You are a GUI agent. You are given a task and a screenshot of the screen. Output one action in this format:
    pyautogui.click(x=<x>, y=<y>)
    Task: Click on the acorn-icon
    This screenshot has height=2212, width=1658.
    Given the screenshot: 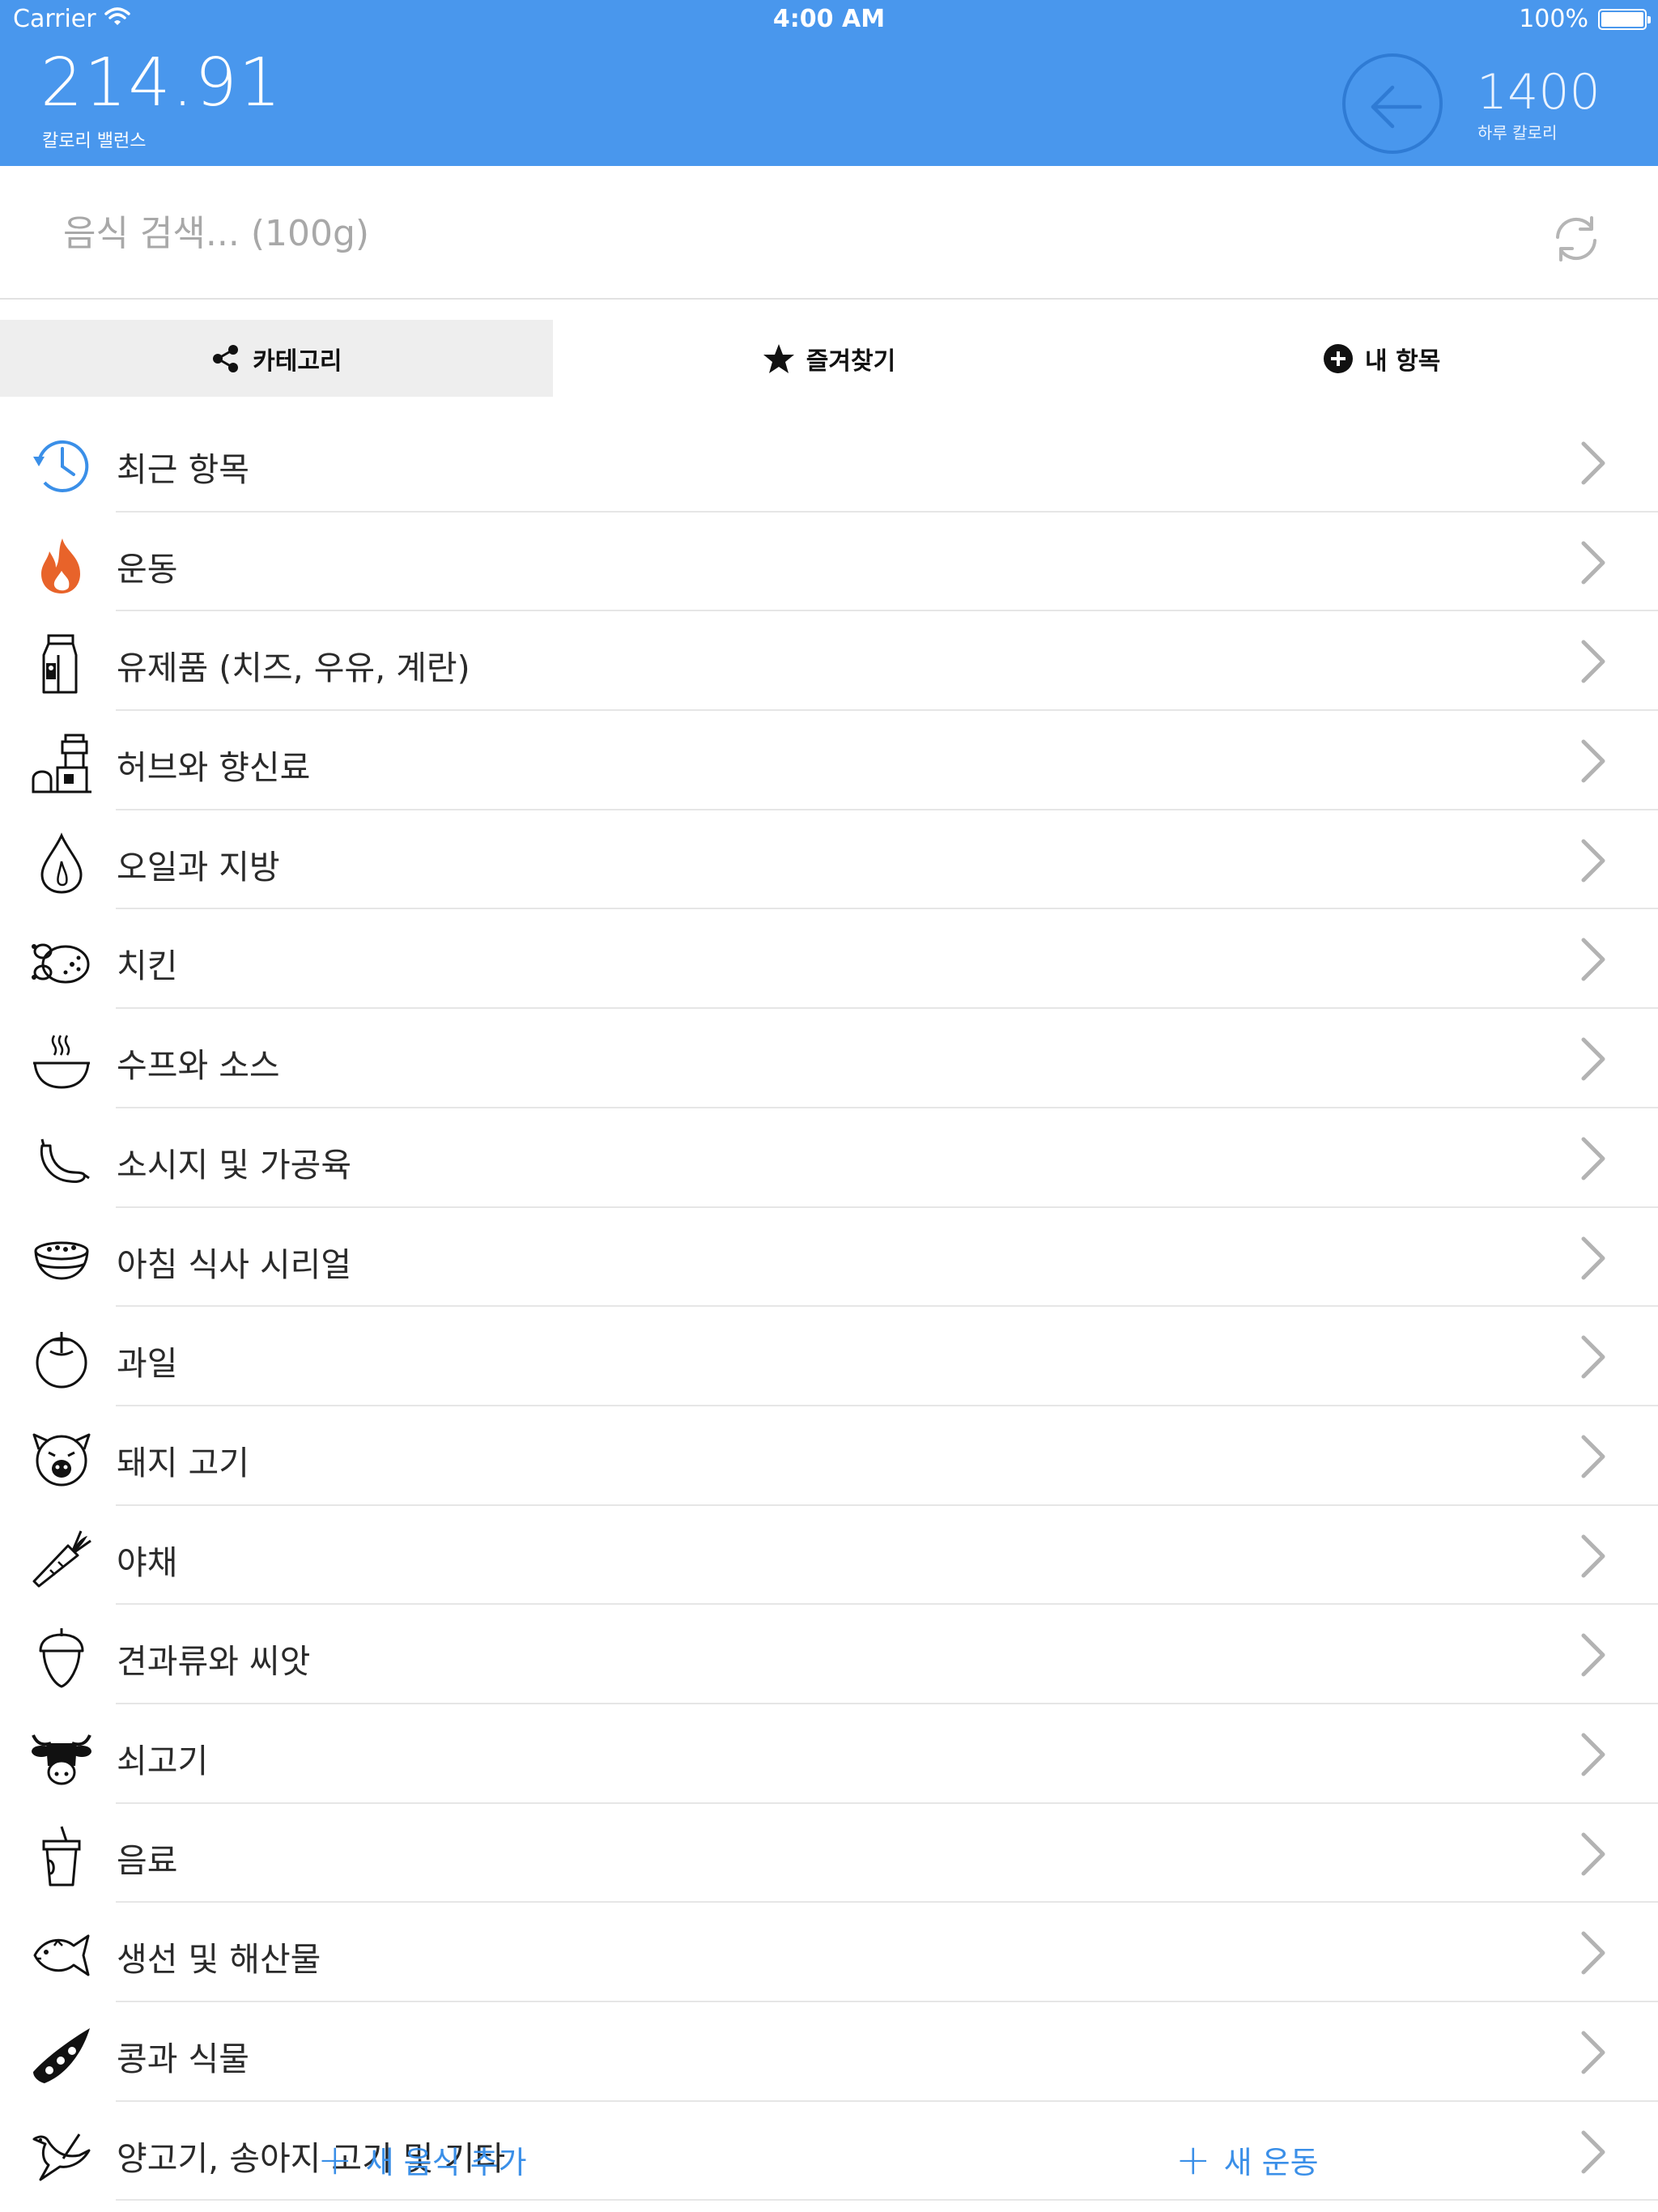 What is the action you would take?
    pyautogui.click(x=61, y=1658)
    